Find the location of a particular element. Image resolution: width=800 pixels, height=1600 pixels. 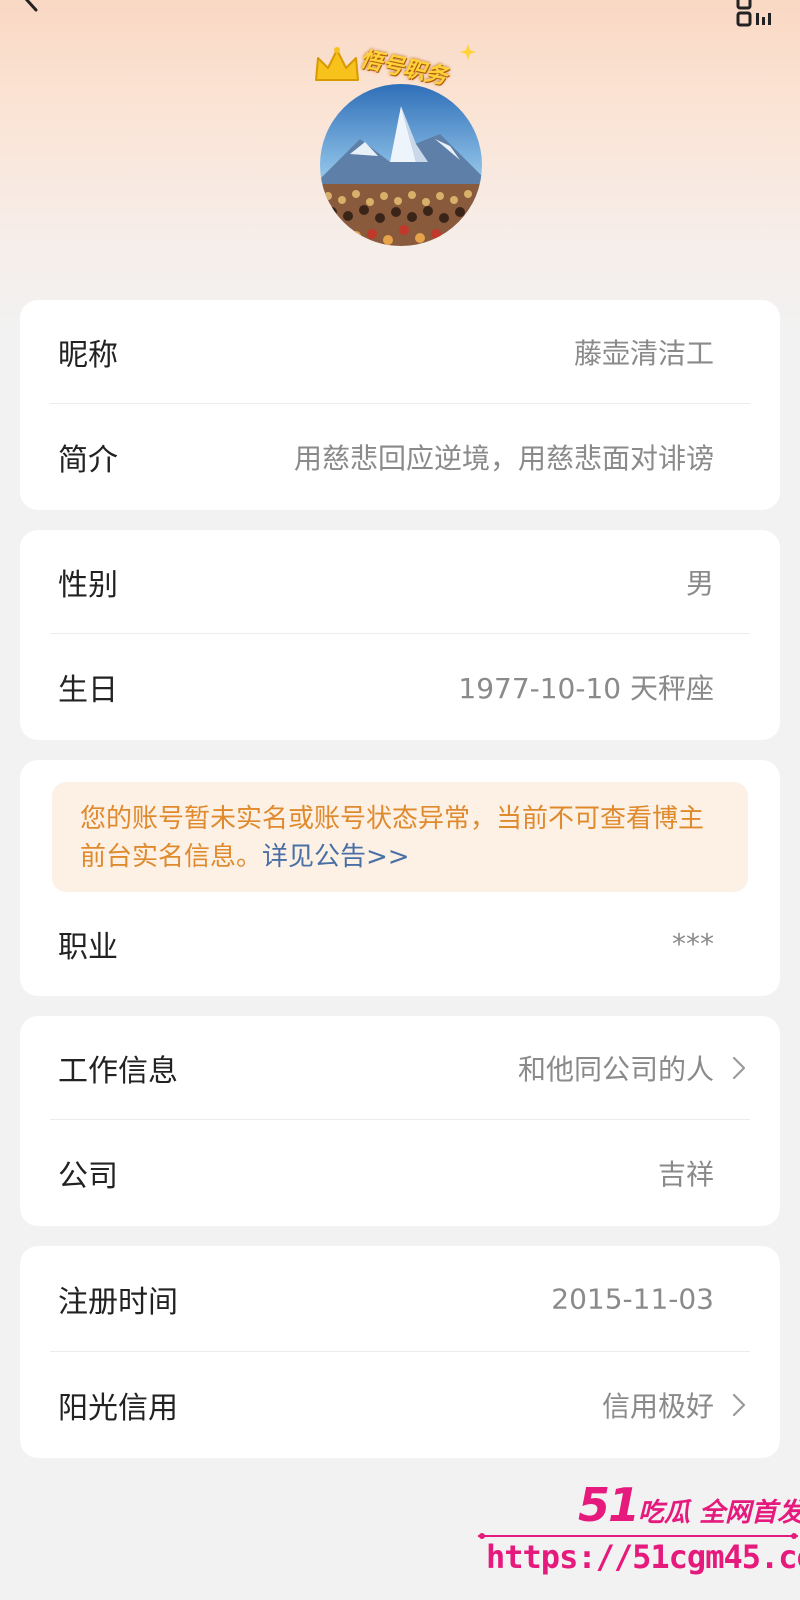

avatar: 悟号职务 is located at coordinates (398, 145).